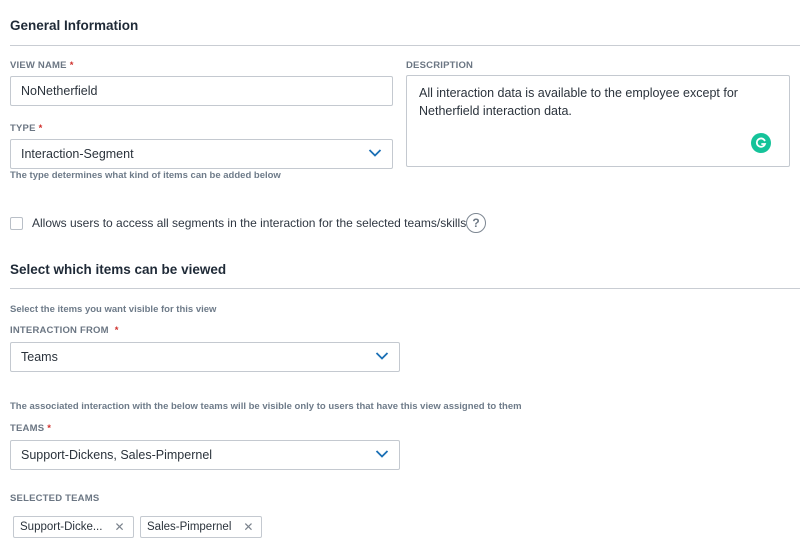 Image resolution: width=812 pixels, height=558 pixels. I want to click on type-label-text: TYPE, so click(23, 128).